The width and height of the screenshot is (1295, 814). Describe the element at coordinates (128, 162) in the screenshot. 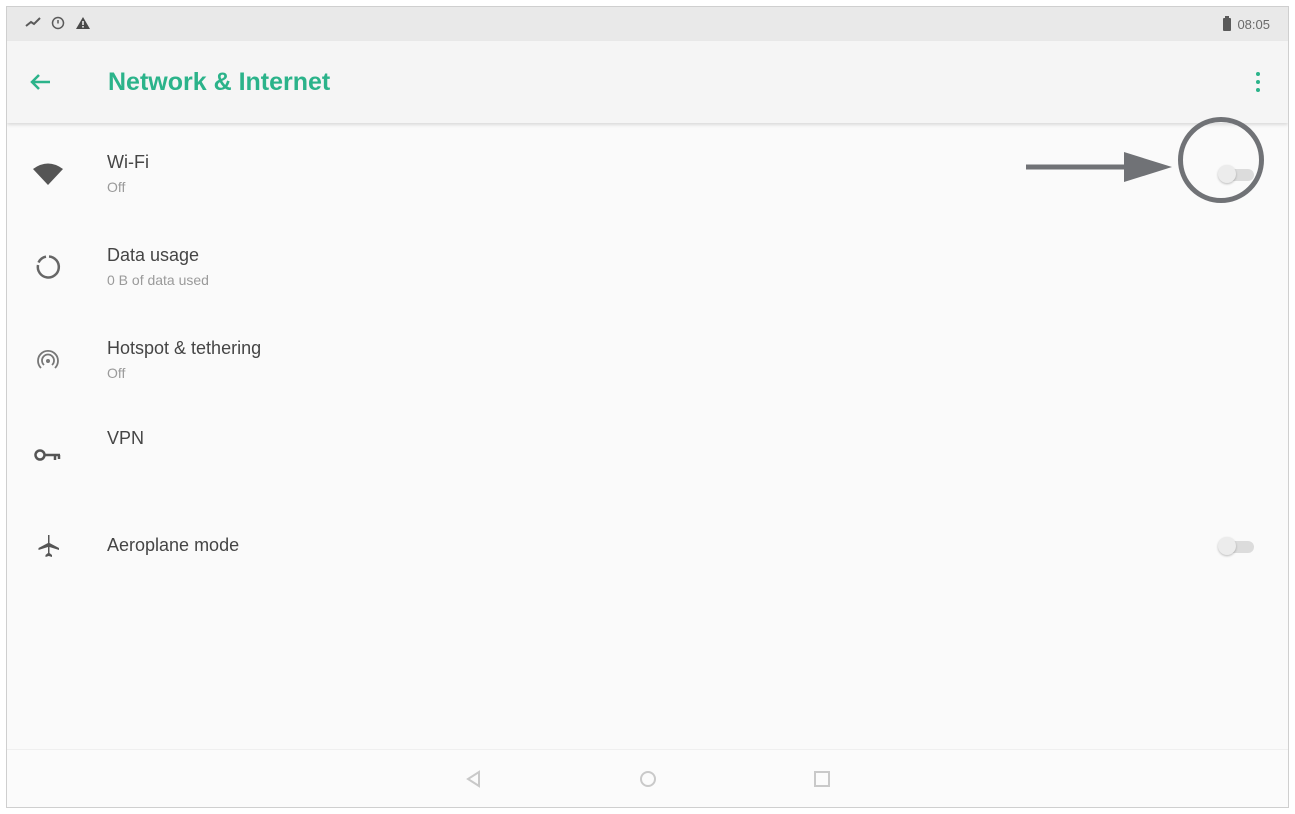

I see `setting-title: Wi-Fi` at that location.